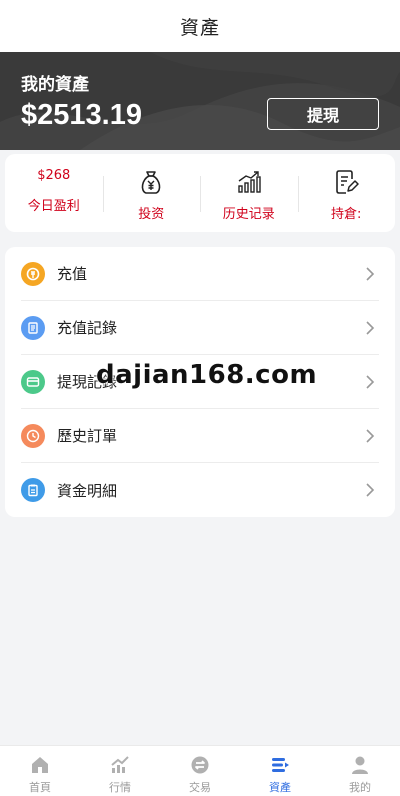 This screenshot has height=796, width=400. What do you see at coordinates (200, 490) in the screenshot?
I see `menu-item-fund-details: 資金明細` at bounding box center [200, 490].